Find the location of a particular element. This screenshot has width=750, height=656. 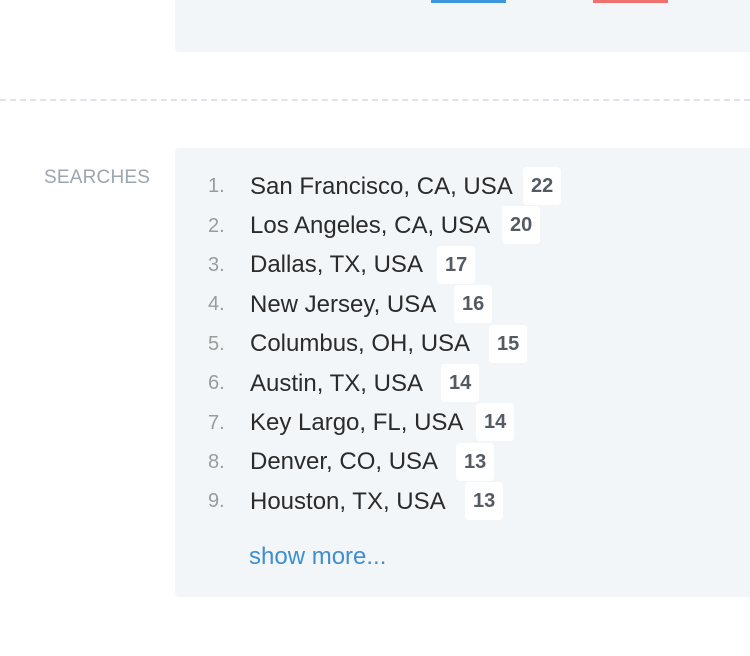

search-rank: 1. is located at coordinates (216, 186).